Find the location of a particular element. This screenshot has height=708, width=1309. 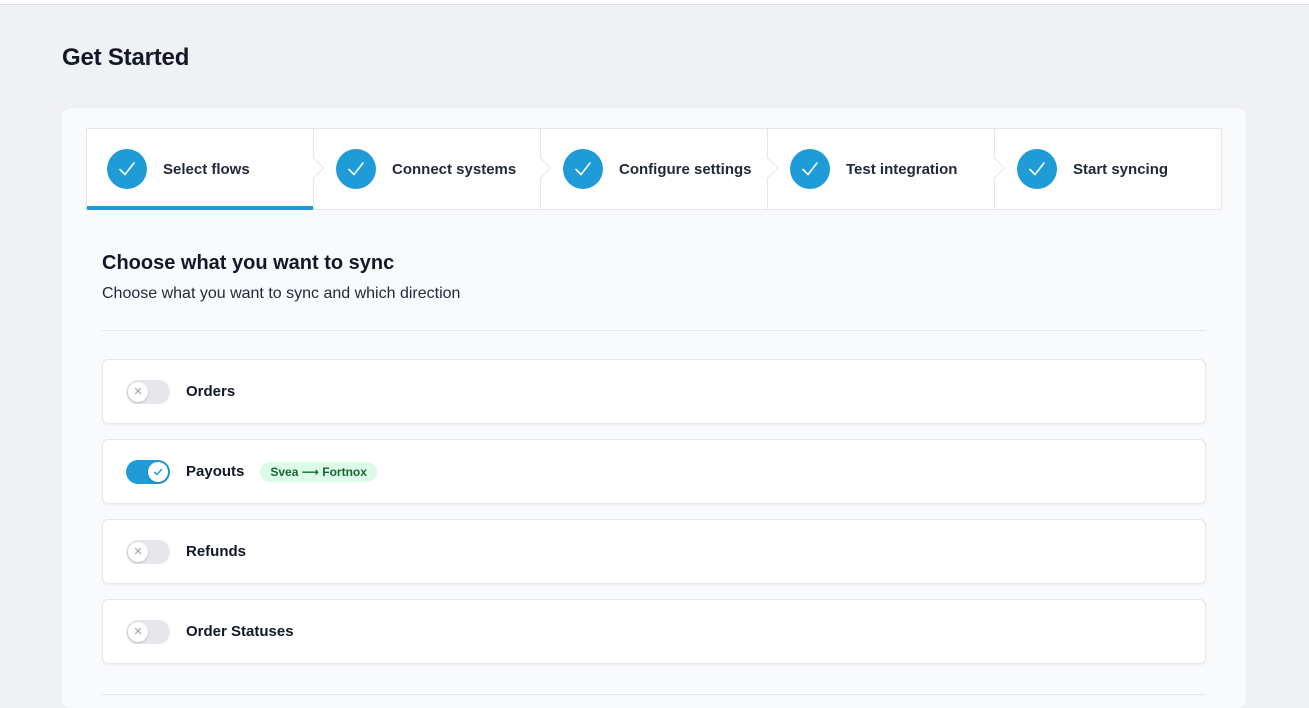

refunds-toggle: ✕ is located at coordinates (148, 551).